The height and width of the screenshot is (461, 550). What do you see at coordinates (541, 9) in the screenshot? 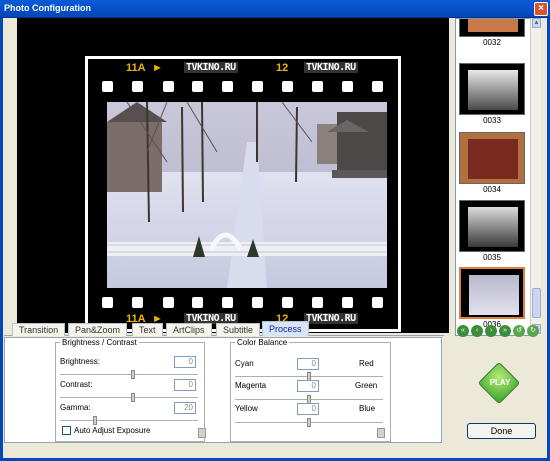
I see `close-button: ×` at bounding box center [541, 9].